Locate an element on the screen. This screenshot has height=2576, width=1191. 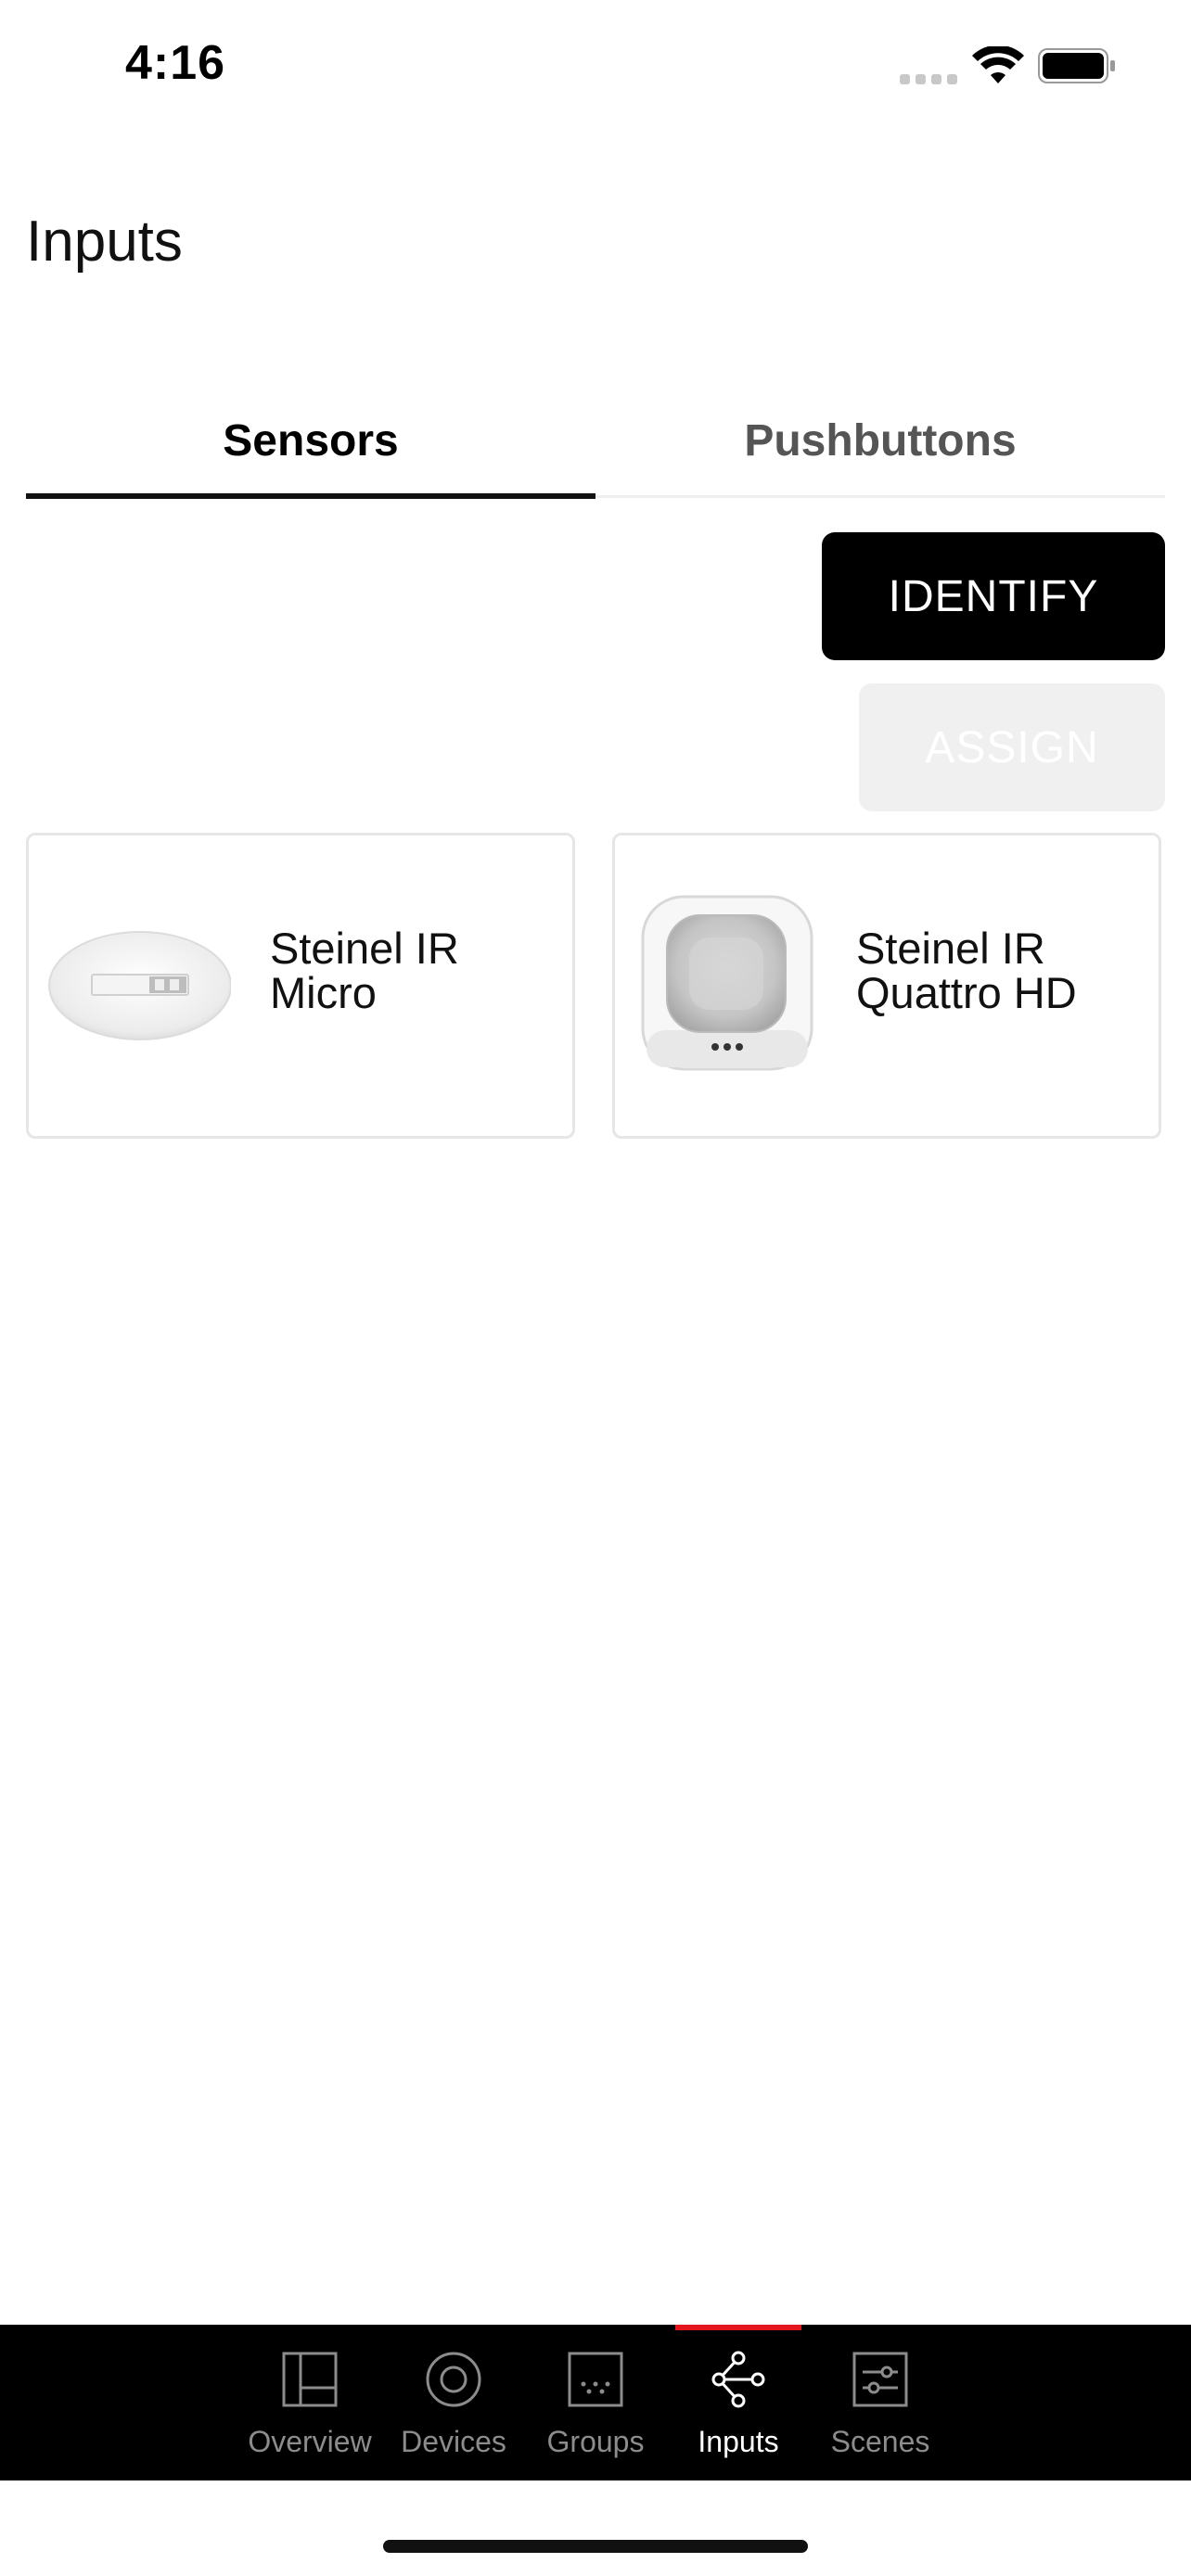
nav-label: Scenes is located at coordinates (880, 2441).